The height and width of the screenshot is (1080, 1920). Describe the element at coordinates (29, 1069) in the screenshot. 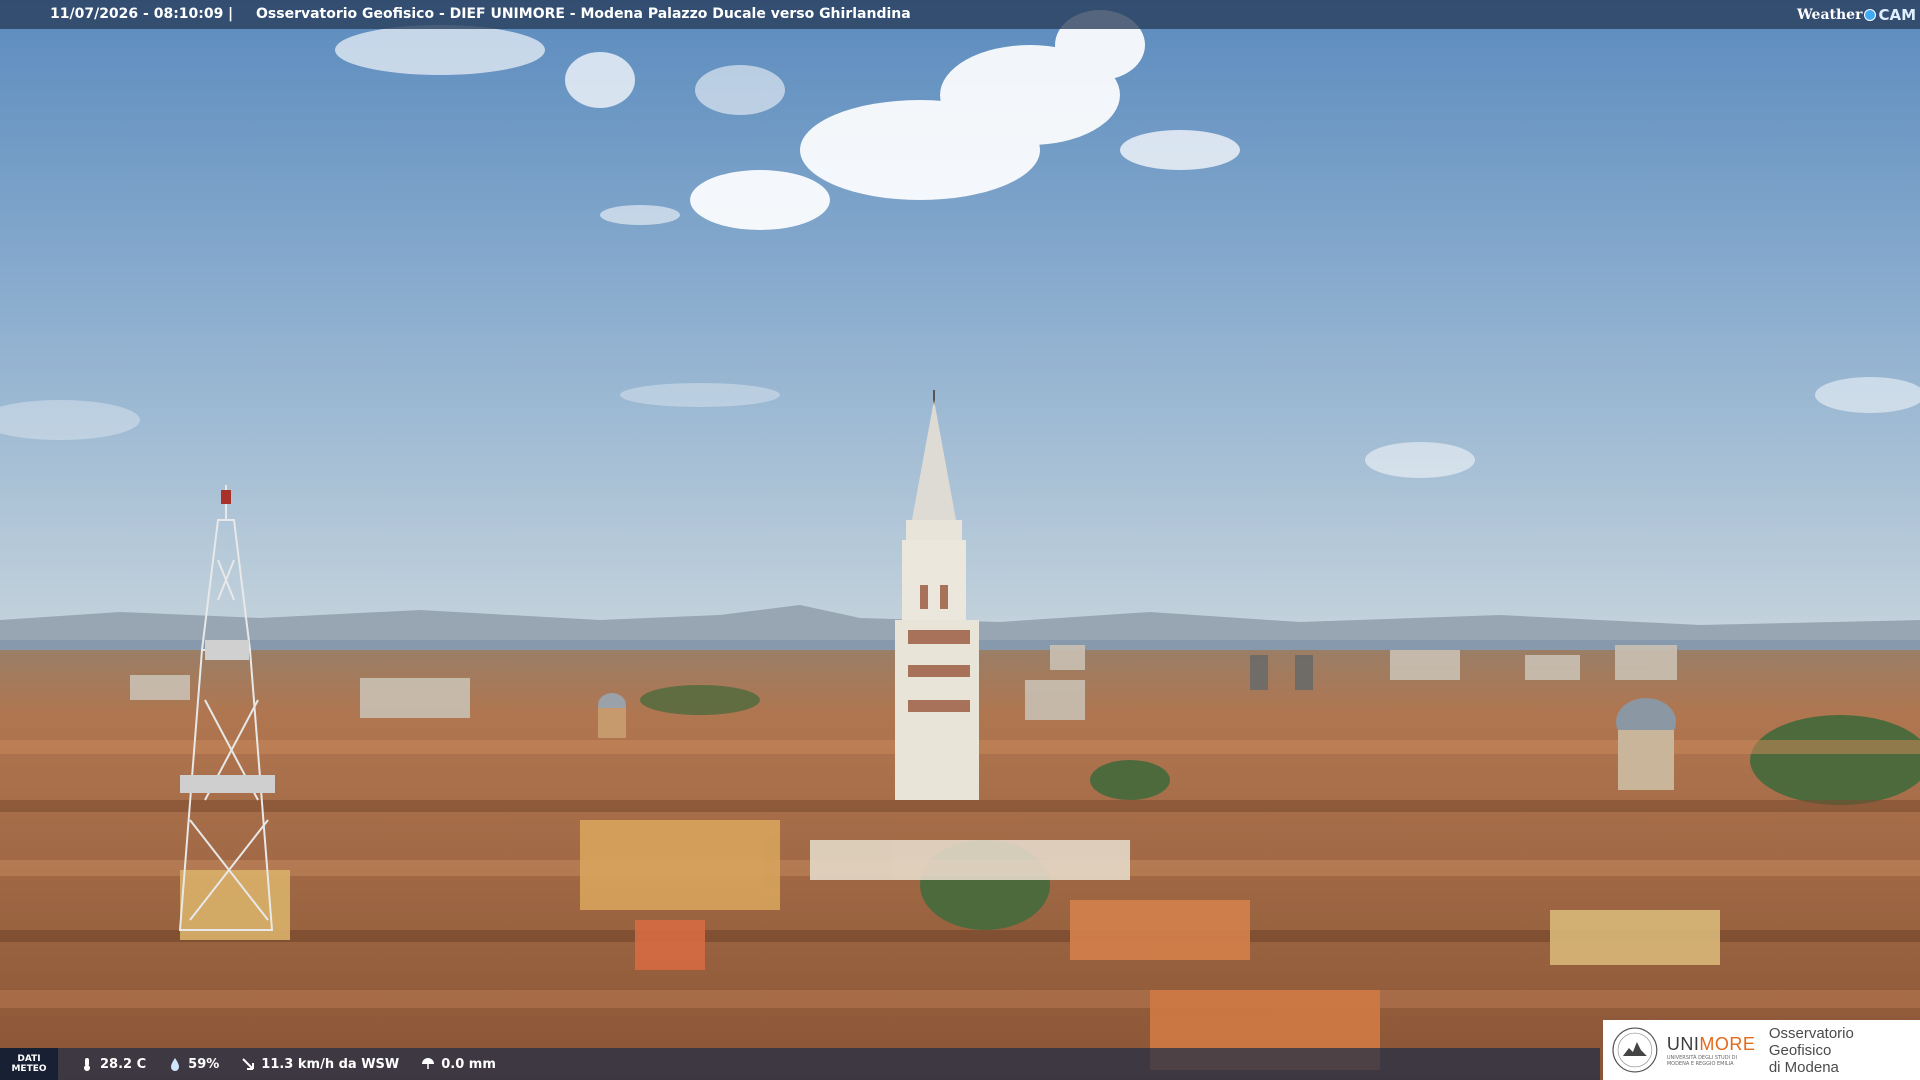

I see `dati-meteo-badge-line2: METEO` at that location.